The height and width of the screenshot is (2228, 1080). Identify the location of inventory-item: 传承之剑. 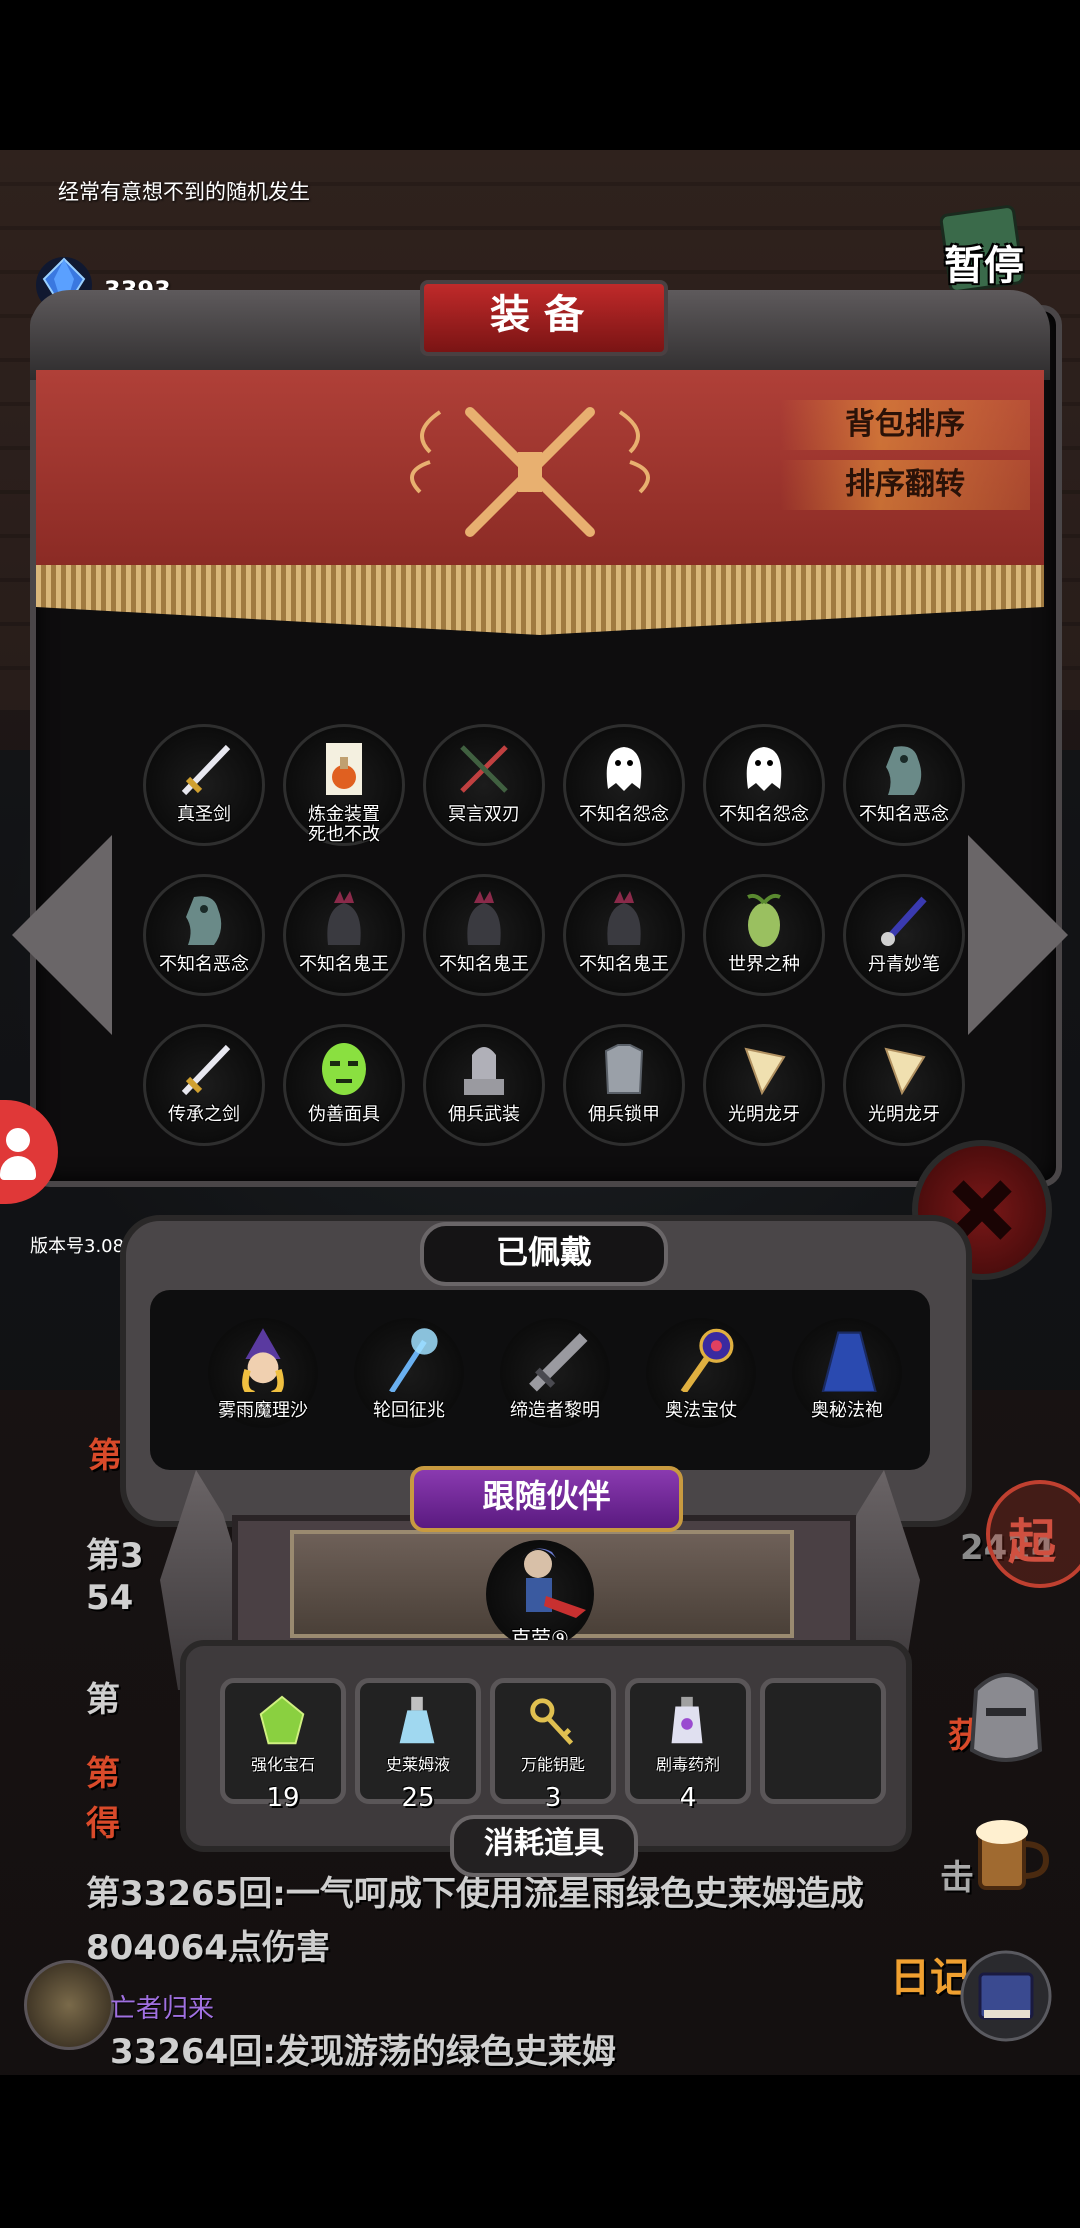
(204, 1085).